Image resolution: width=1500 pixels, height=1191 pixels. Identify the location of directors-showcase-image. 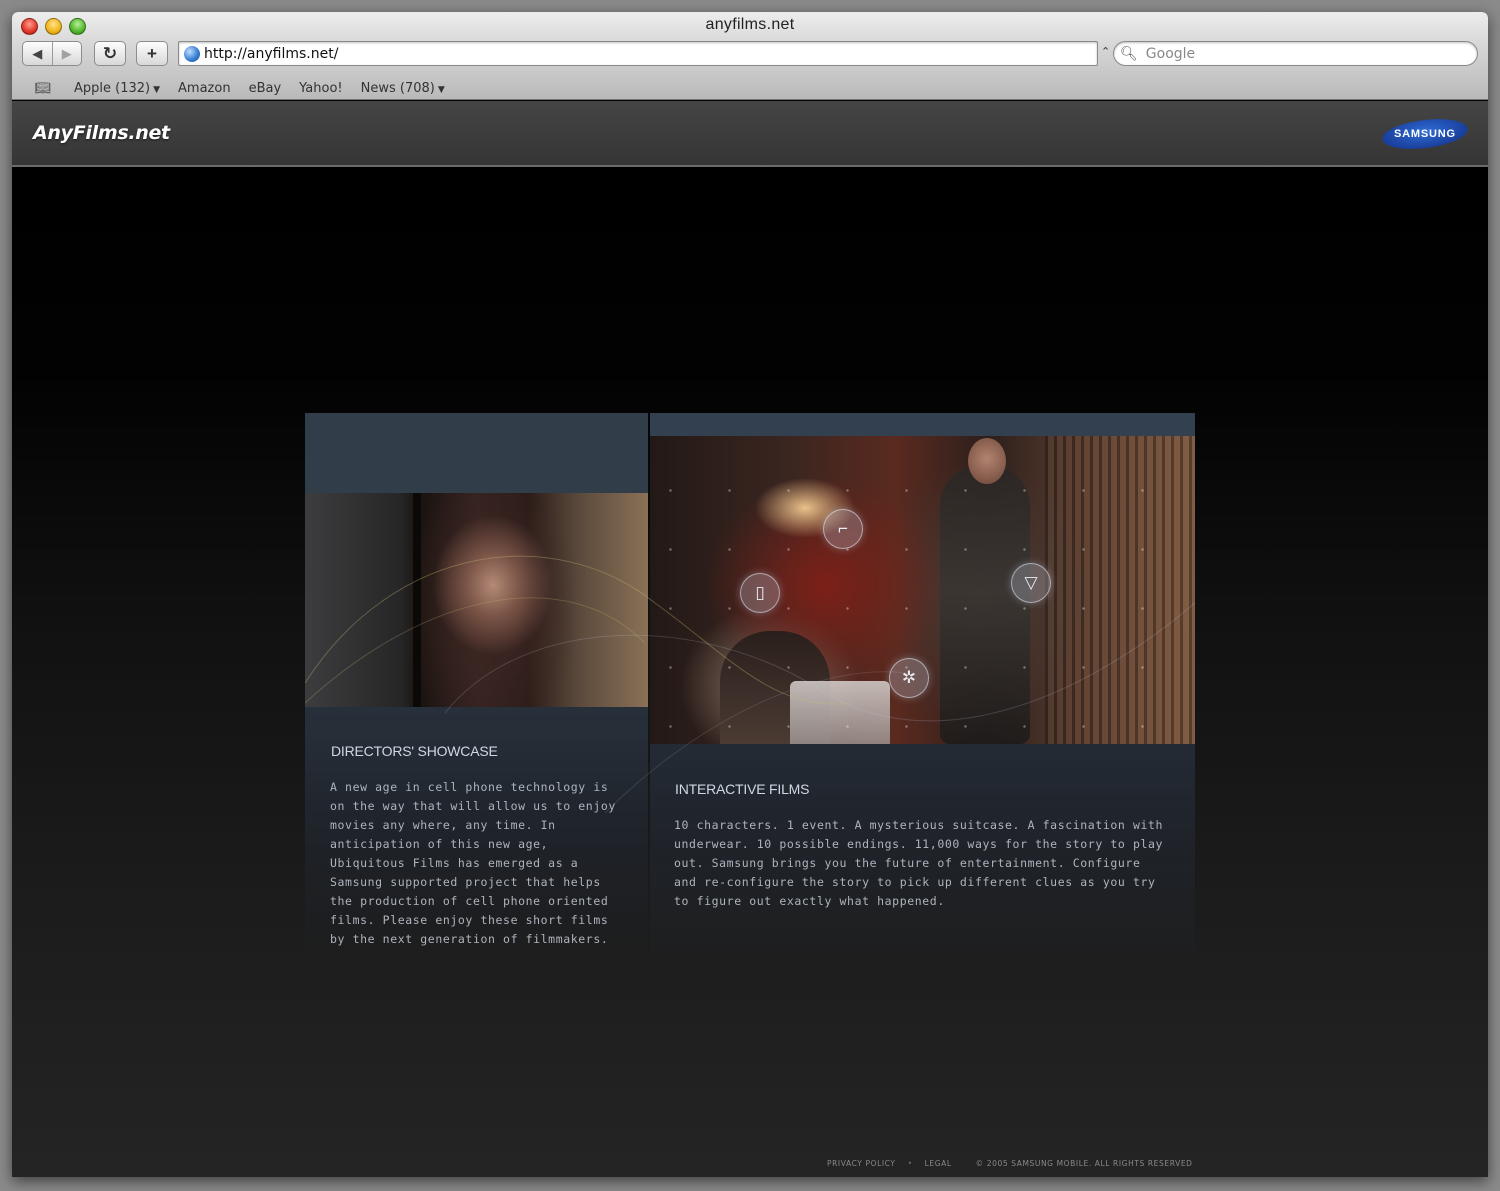
(476, 600).